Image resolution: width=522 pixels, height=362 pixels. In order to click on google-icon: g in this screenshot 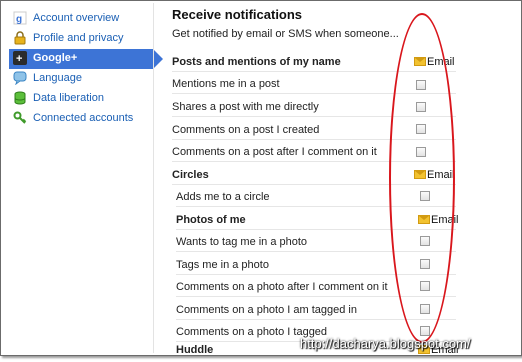, I will do `click(20, 18)`.